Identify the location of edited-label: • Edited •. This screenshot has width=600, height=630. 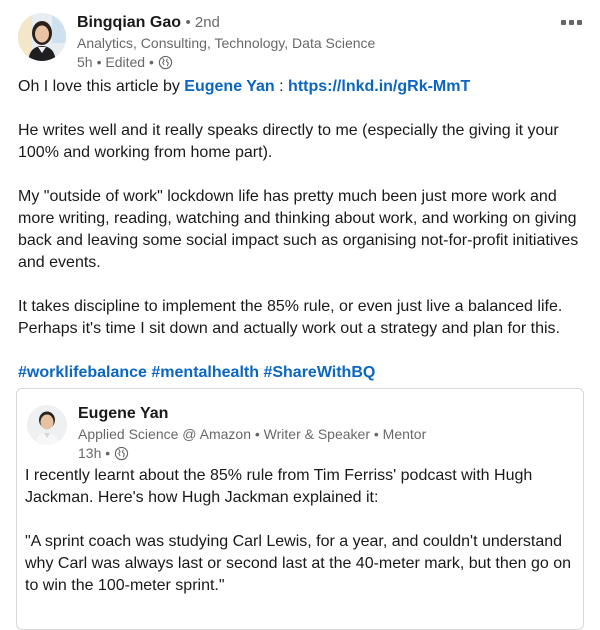
(125, 62).